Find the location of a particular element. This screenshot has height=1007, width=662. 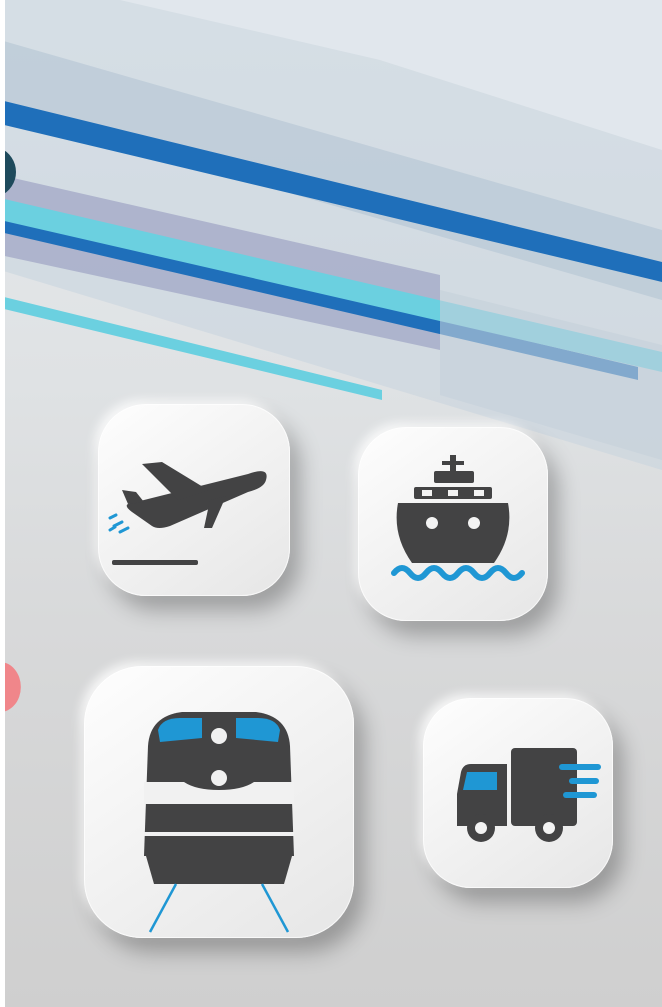

ship-porthole-left is located at coordinates (432, 523).